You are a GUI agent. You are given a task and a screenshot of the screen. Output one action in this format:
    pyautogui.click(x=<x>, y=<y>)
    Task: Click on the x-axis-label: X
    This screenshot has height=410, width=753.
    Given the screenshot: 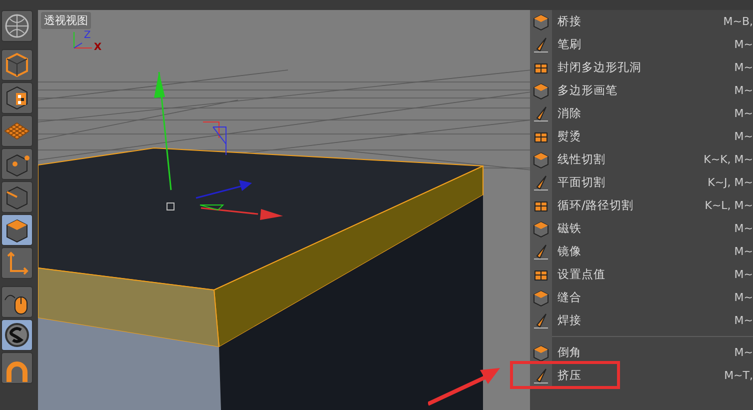 What is the action you would take?
    pyautogui.click(x=98, y=47)
    